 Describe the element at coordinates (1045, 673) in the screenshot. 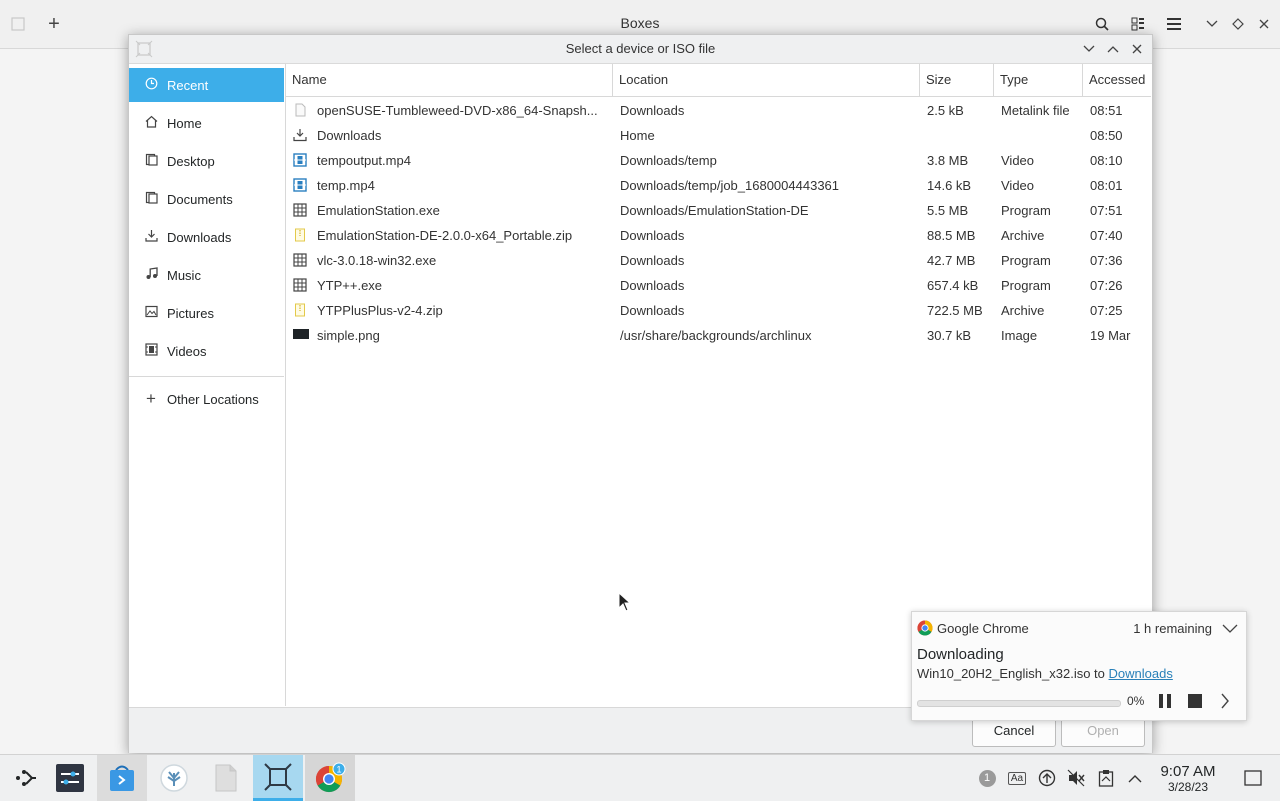

I see `notification-body: Win10_20H2_English_x32.iso to Downloads` at that location.